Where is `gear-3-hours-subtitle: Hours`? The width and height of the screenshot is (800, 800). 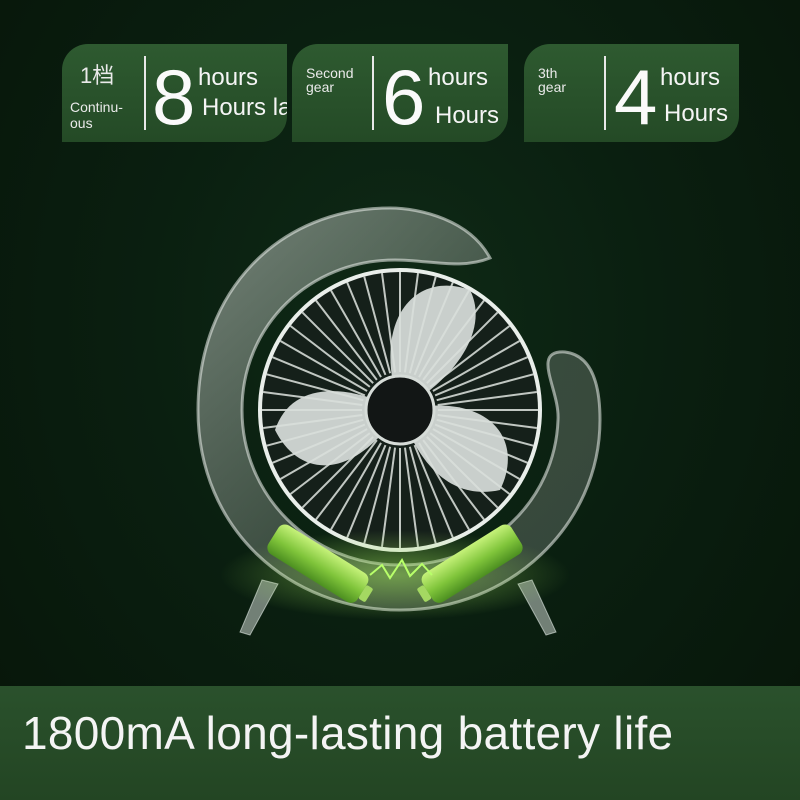 gear-3-hours-subtitle: Hours is located at coordinates (696, 113).